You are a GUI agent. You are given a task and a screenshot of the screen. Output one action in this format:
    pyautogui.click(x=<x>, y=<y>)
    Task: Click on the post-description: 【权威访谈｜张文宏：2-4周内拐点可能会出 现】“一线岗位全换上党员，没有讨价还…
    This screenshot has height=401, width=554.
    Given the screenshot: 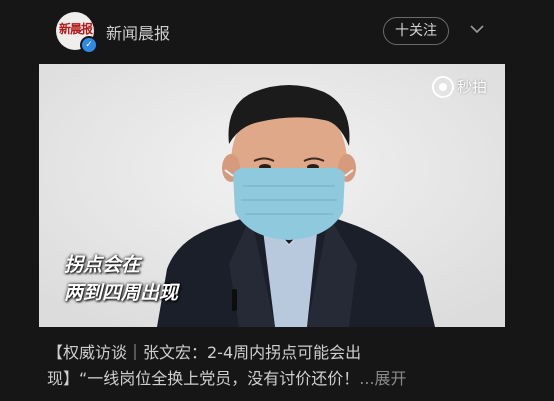 What is the action you would take?
    pyautogui.click(x=274, y=366)
    